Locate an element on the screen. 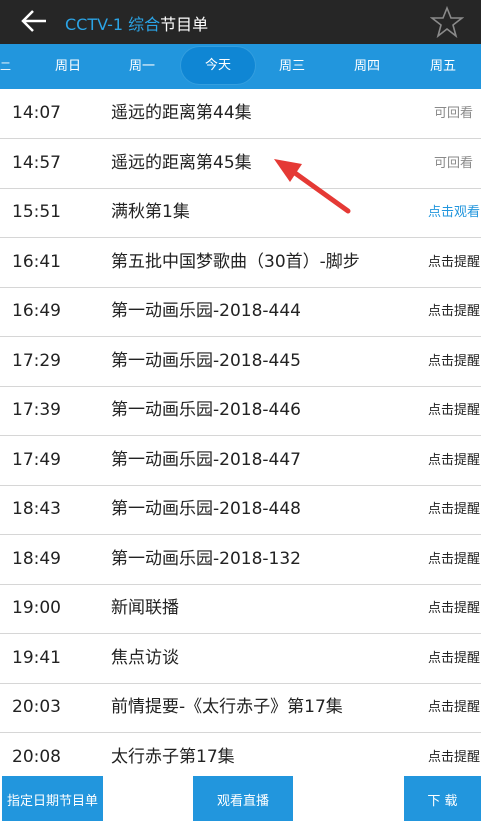  bottom-toolbar: 指定日期节目单 观看直播 下 载 is located at coordinates (240, 798).